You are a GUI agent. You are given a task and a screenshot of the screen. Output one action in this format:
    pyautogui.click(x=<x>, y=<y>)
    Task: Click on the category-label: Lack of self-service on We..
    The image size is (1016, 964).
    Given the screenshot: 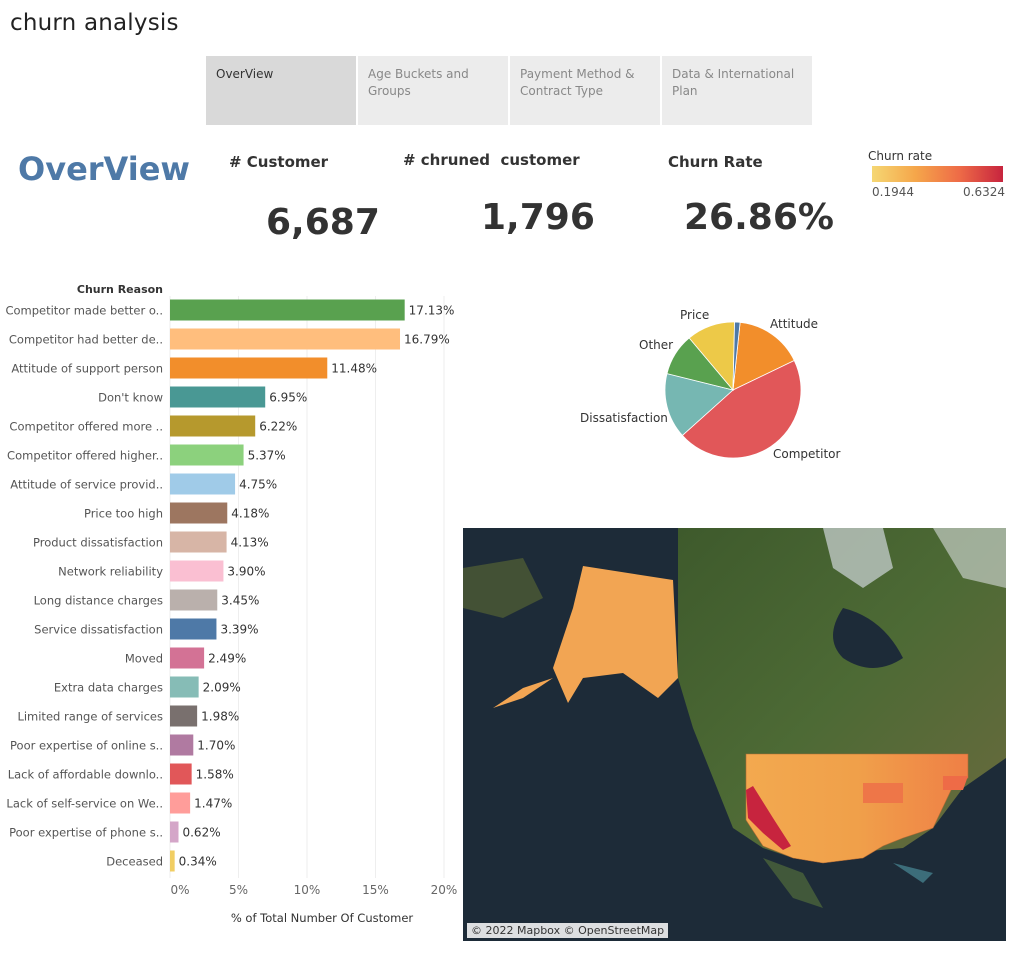 What is the action you would take?
    pyautogui.click(x=84, y=804)
    